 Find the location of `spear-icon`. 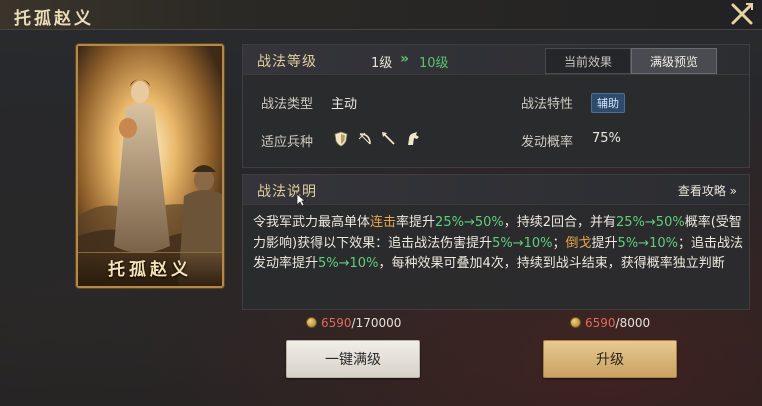

spear-icon is located at coordinates (388, 138).